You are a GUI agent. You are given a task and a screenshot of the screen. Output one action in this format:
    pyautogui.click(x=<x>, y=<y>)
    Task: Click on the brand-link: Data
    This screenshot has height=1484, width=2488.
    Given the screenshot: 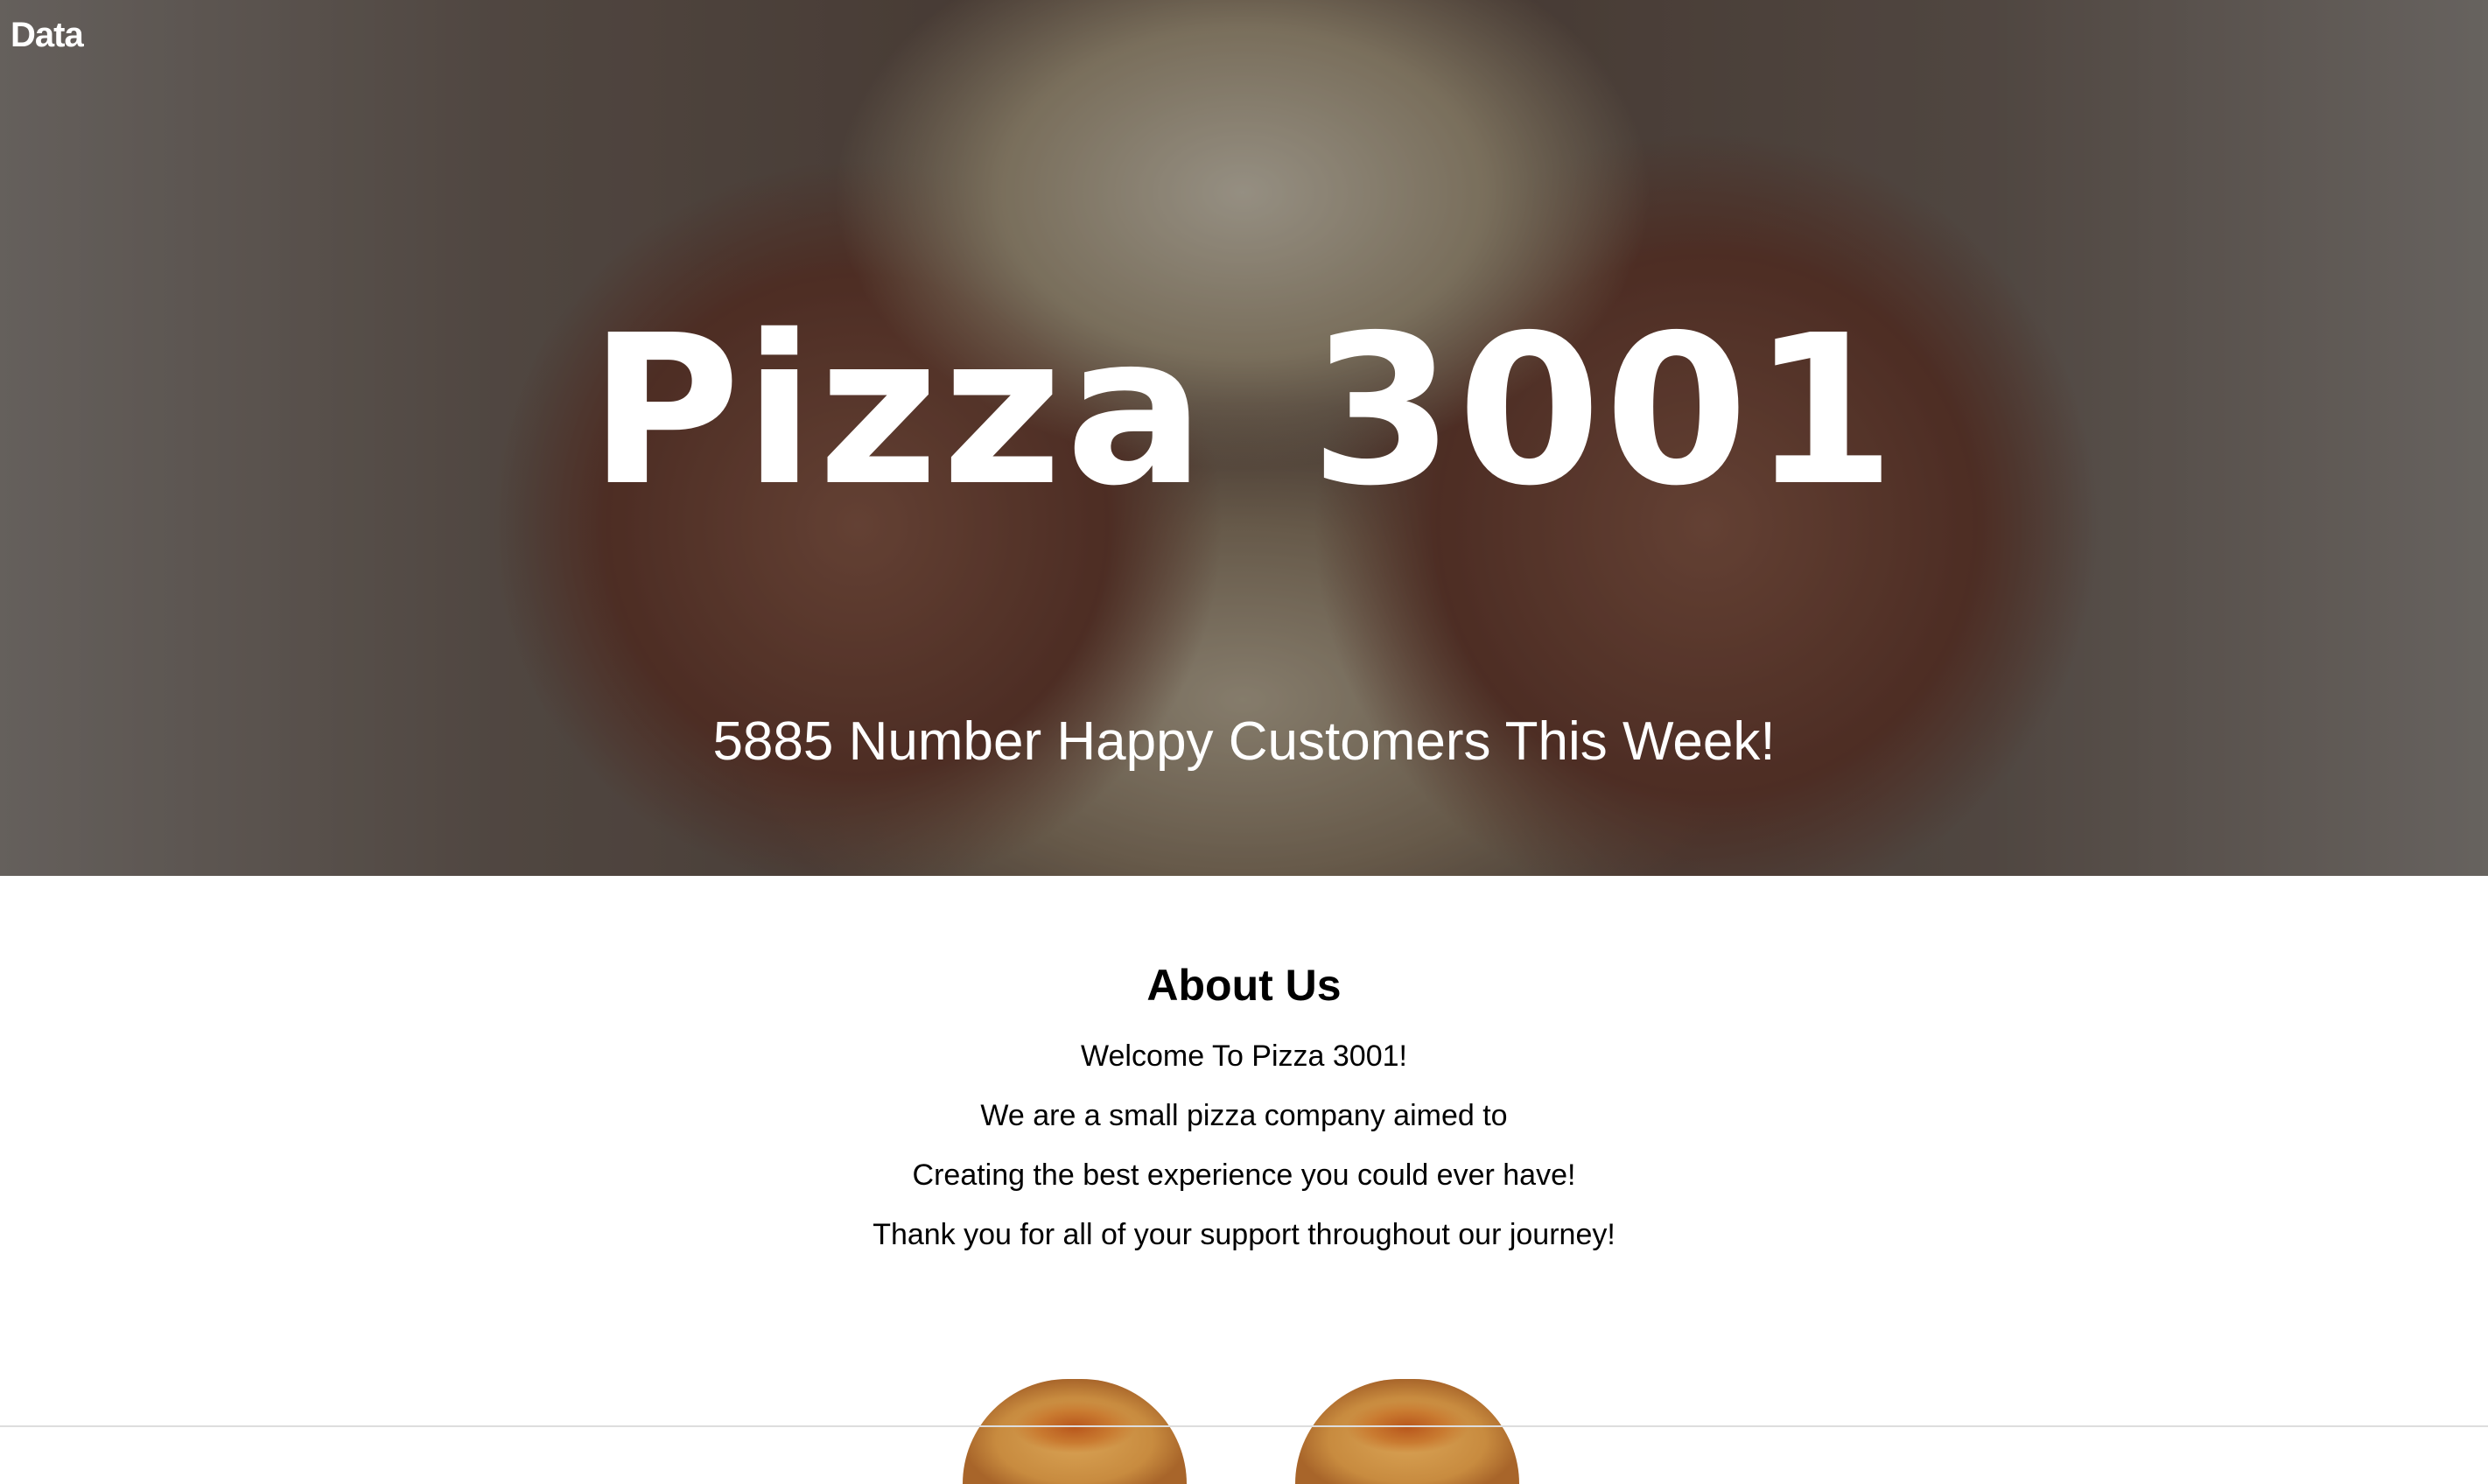 What is the action you would take?
    pyautogui.click(x=47, y=35)
    